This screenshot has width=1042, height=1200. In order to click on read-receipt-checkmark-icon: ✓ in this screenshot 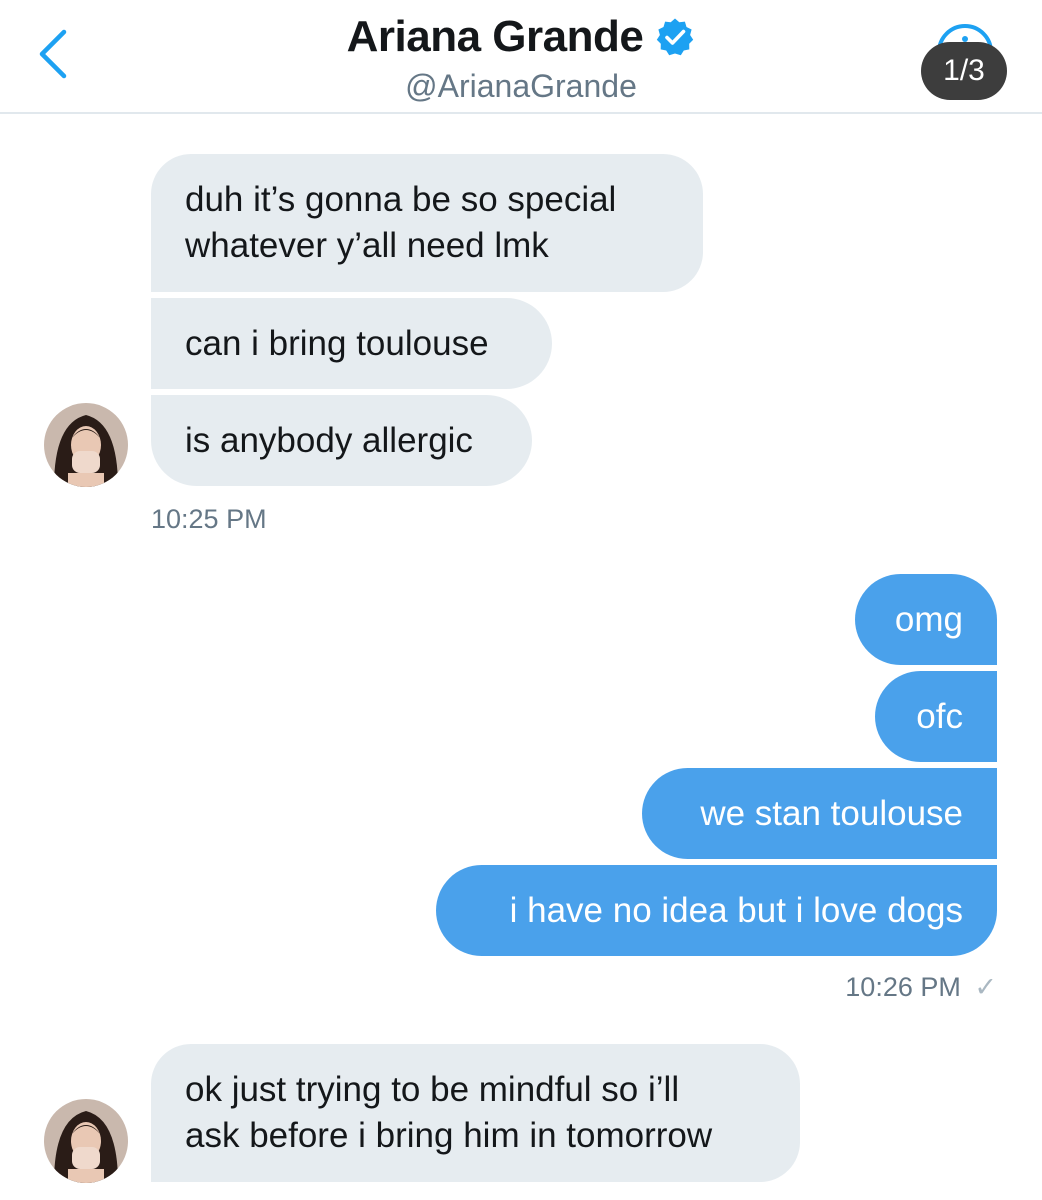, I will do `click(985, 987)`.